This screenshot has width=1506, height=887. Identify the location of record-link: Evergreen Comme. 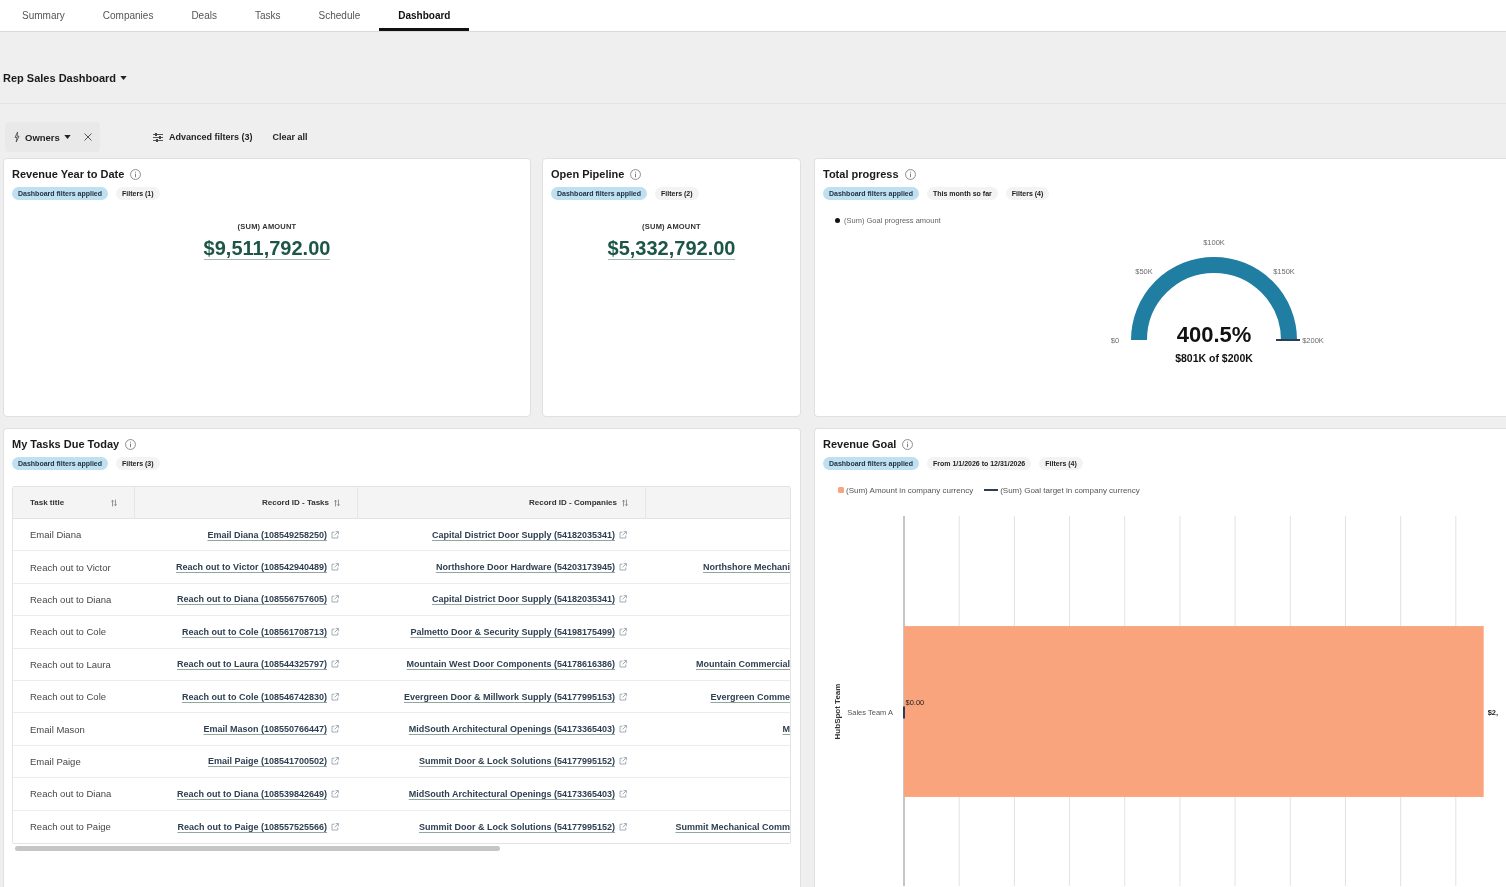
(750, 696).